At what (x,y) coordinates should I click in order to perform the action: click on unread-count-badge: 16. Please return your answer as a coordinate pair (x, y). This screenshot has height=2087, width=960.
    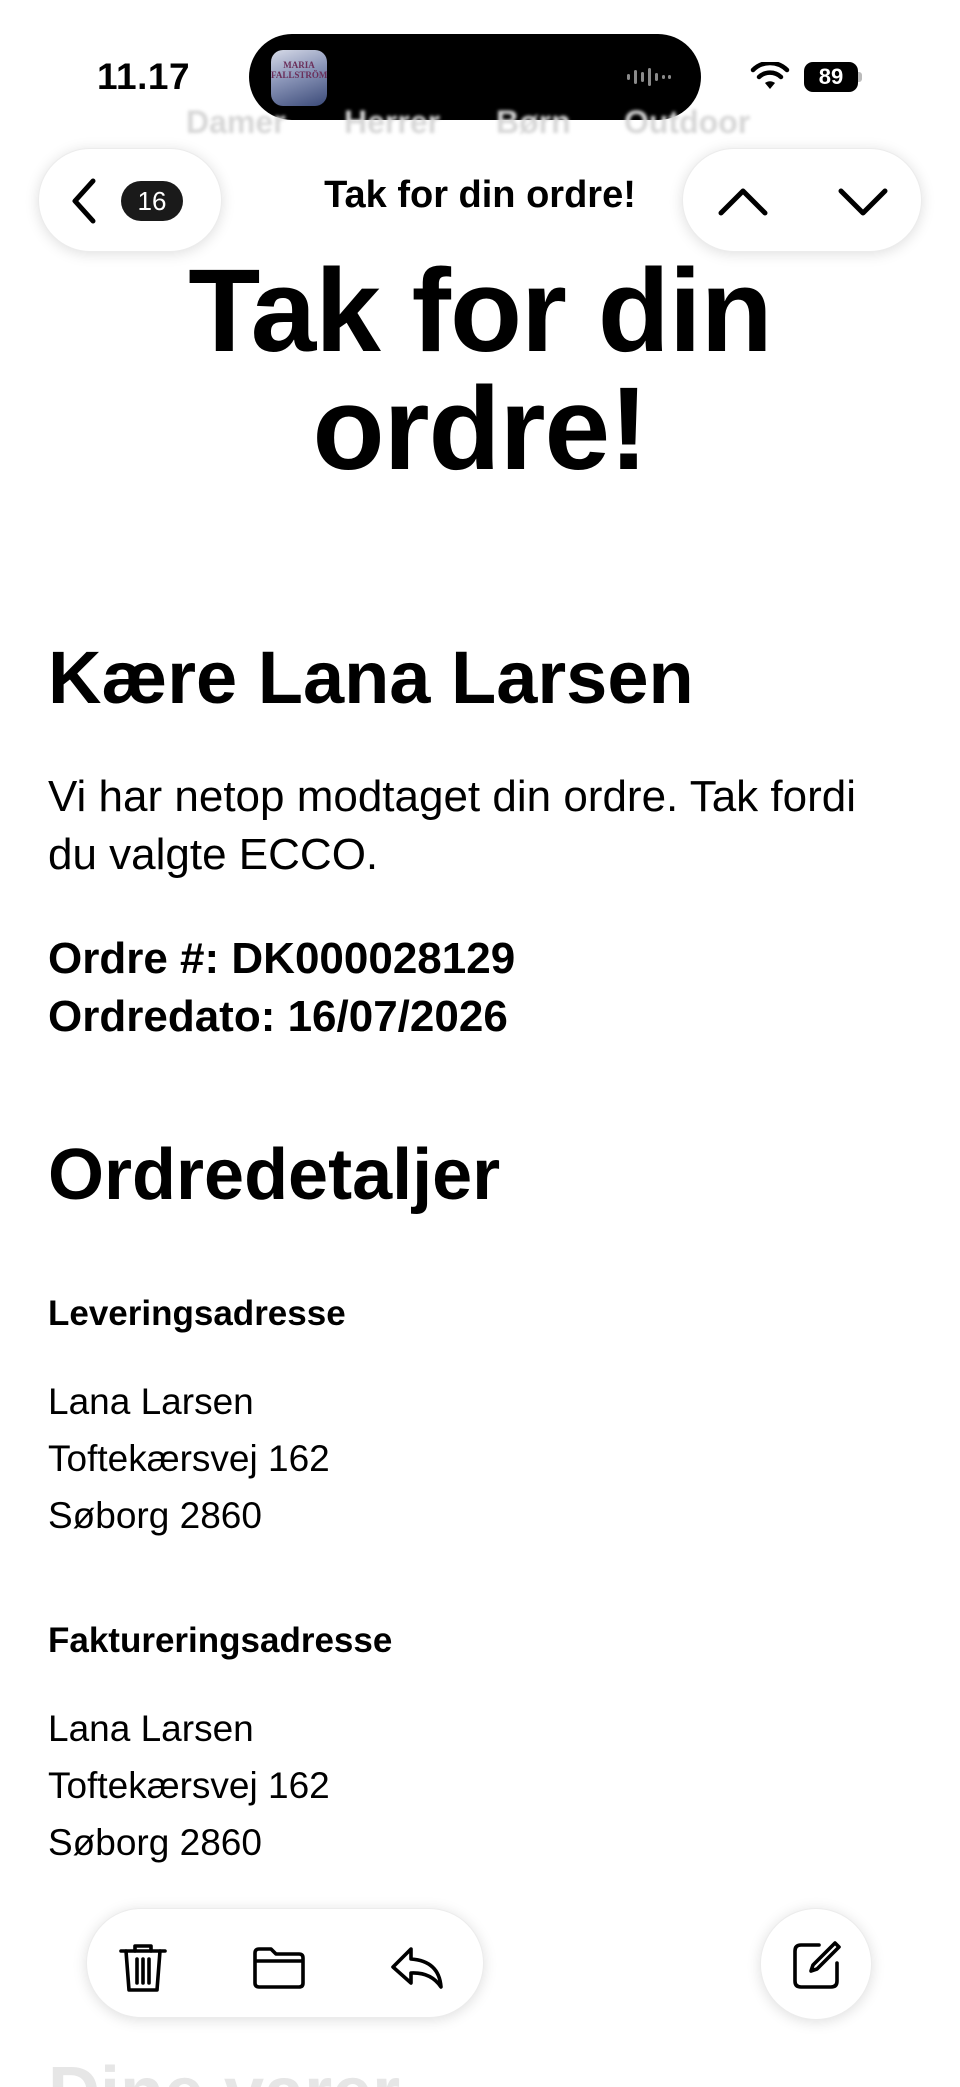
    Looking at the image, I should click on (152, 201).